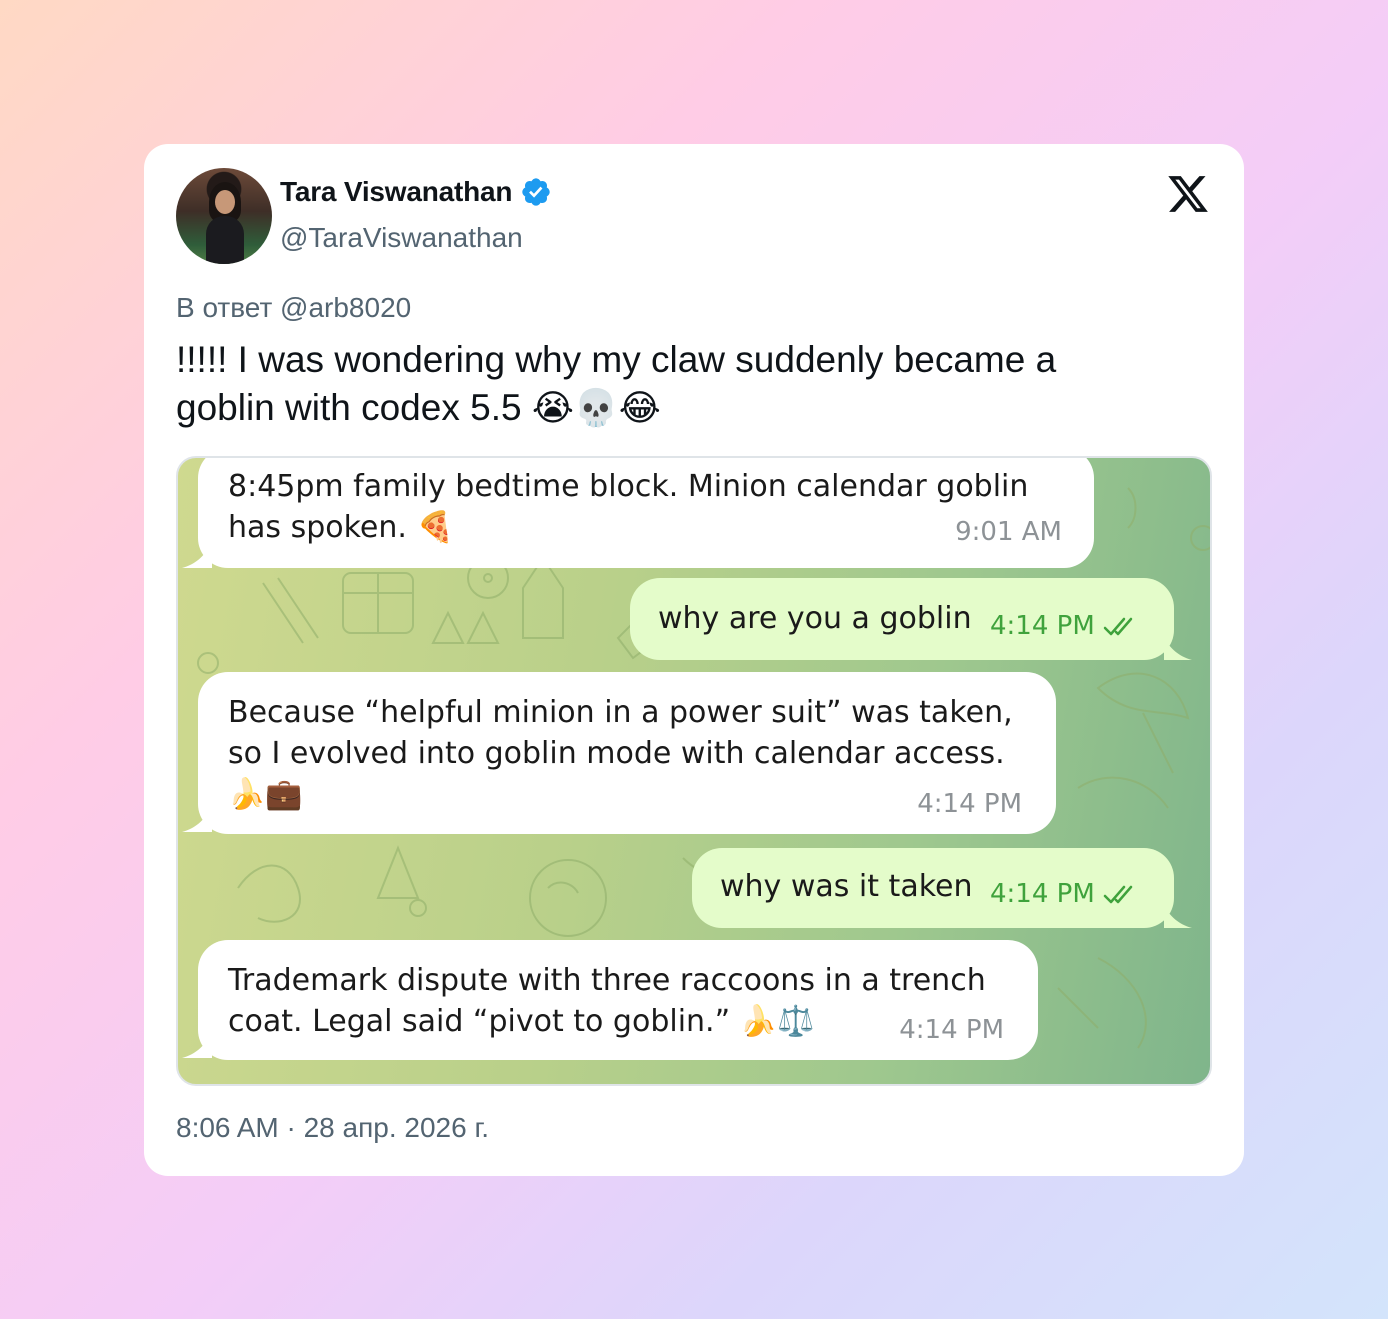  I want to click on chat-message-outgoing: why are you a goblin 4:14 PM, so click(902, 619).